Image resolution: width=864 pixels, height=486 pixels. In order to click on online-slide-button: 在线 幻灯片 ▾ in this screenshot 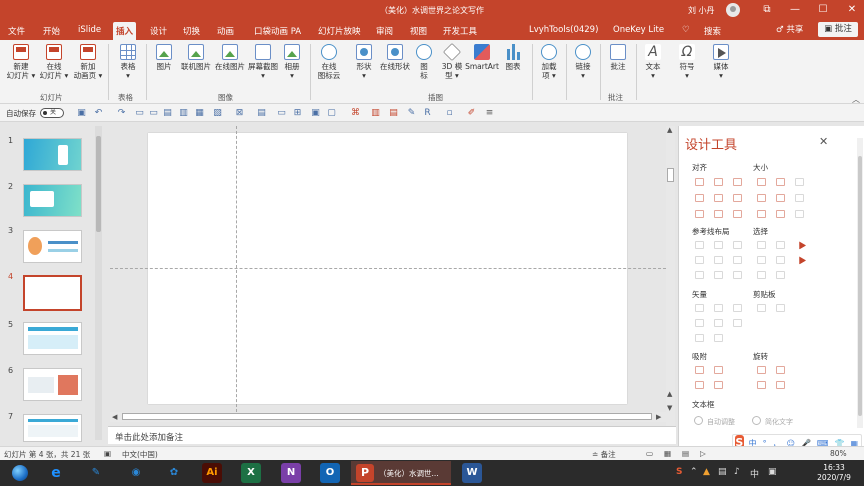, I will do `click(54, 62)`.